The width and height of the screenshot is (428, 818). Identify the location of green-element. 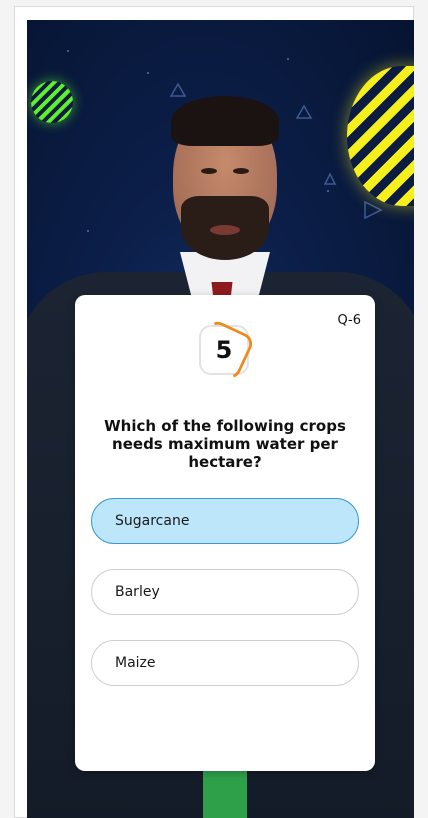
(225, 791).